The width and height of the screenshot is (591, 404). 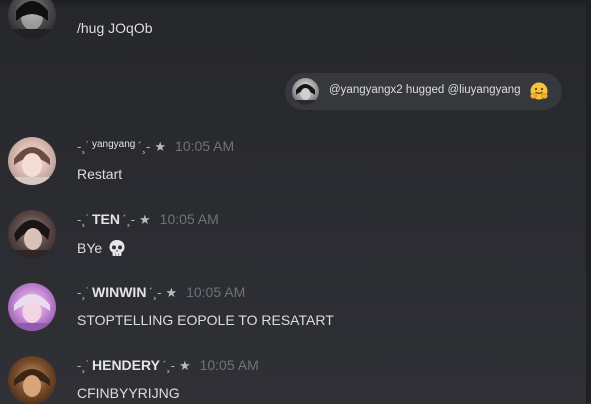 I want to click on message-text: Restart, so click(x=100, y=174).